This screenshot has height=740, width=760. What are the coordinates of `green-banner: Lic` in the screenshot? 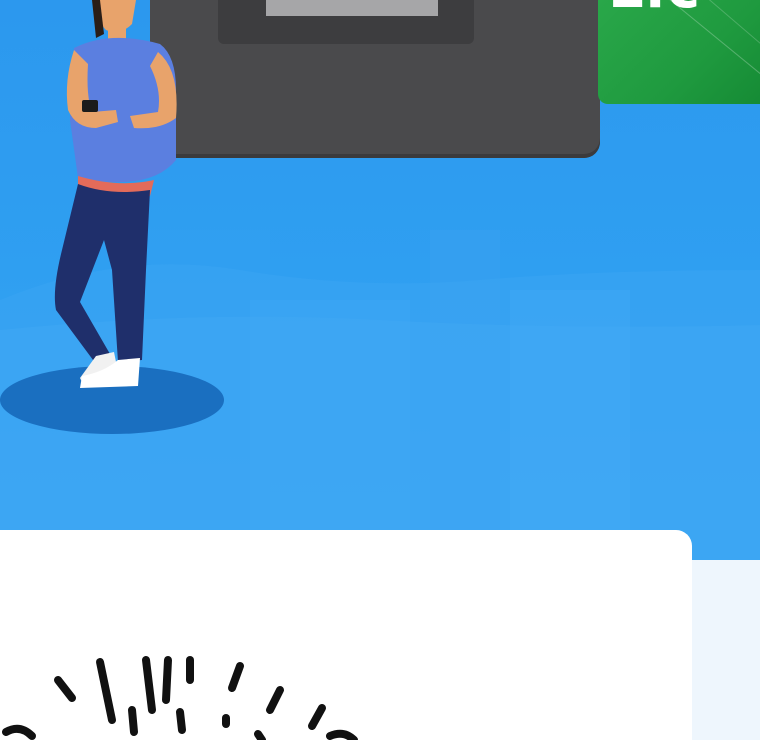 It's located at (679, 52).